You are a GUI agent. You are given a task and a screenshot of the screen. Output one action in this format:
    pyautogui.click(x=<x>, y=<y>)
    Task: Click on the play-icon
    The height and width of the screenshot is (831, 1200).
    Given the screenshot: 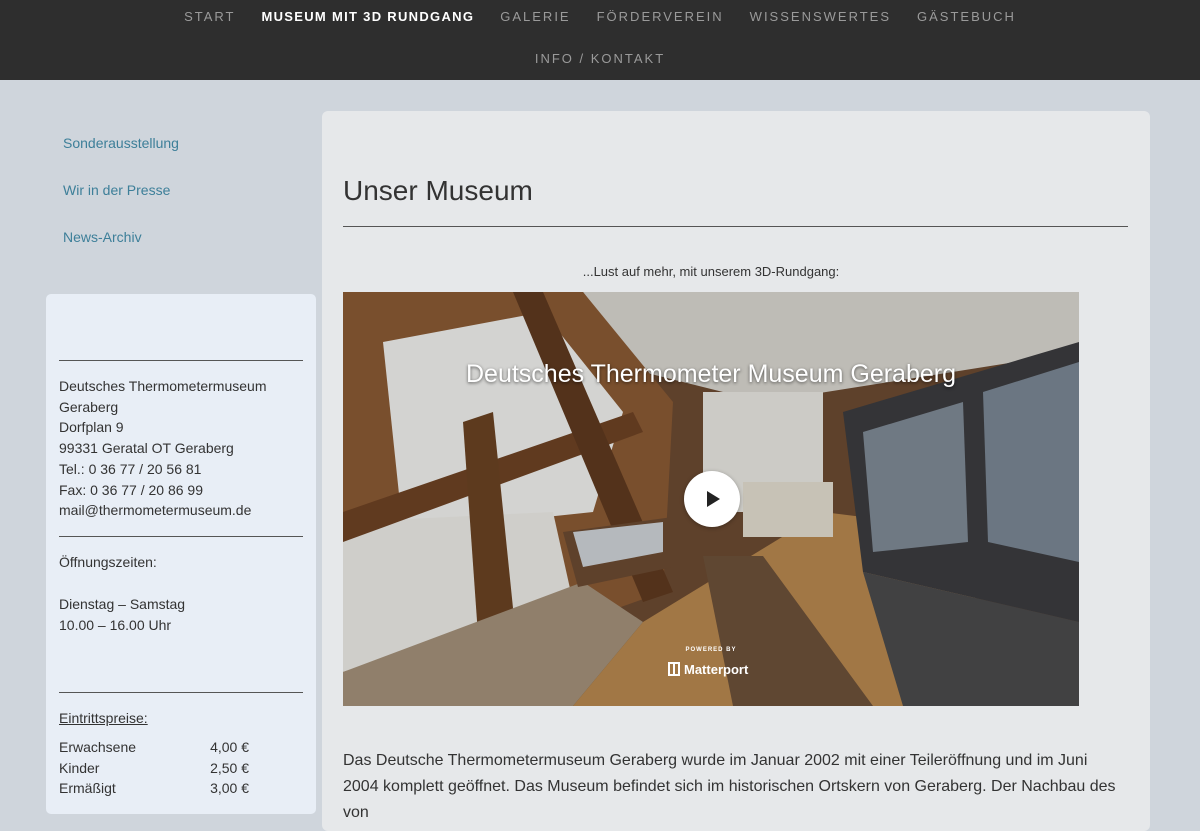 What is the action you would take?
    pyautogui.click(x=713, y=499)
    